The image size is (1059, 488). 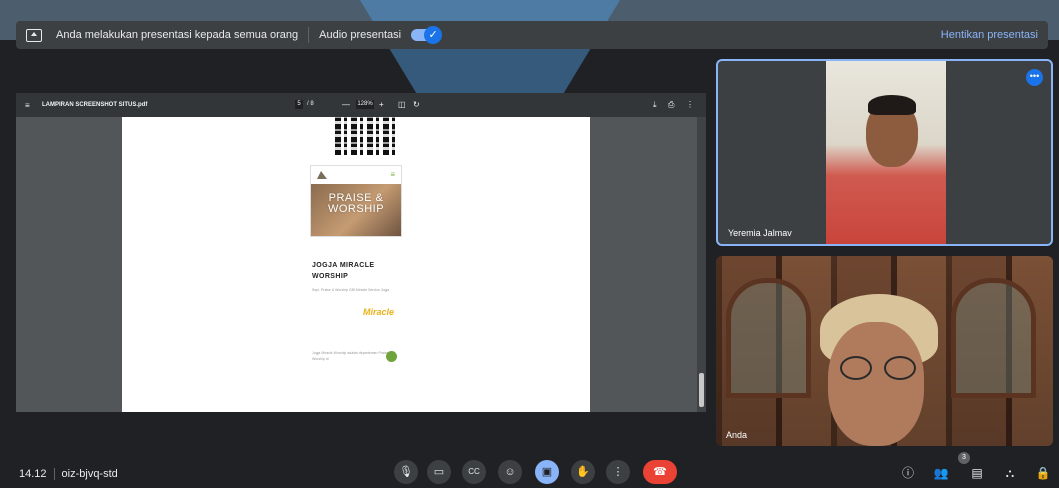 What do you see at coordinates (1010, 473) in the screenshot?
I see `activities-icon: ⛬` at bounding box center [1010, 473].